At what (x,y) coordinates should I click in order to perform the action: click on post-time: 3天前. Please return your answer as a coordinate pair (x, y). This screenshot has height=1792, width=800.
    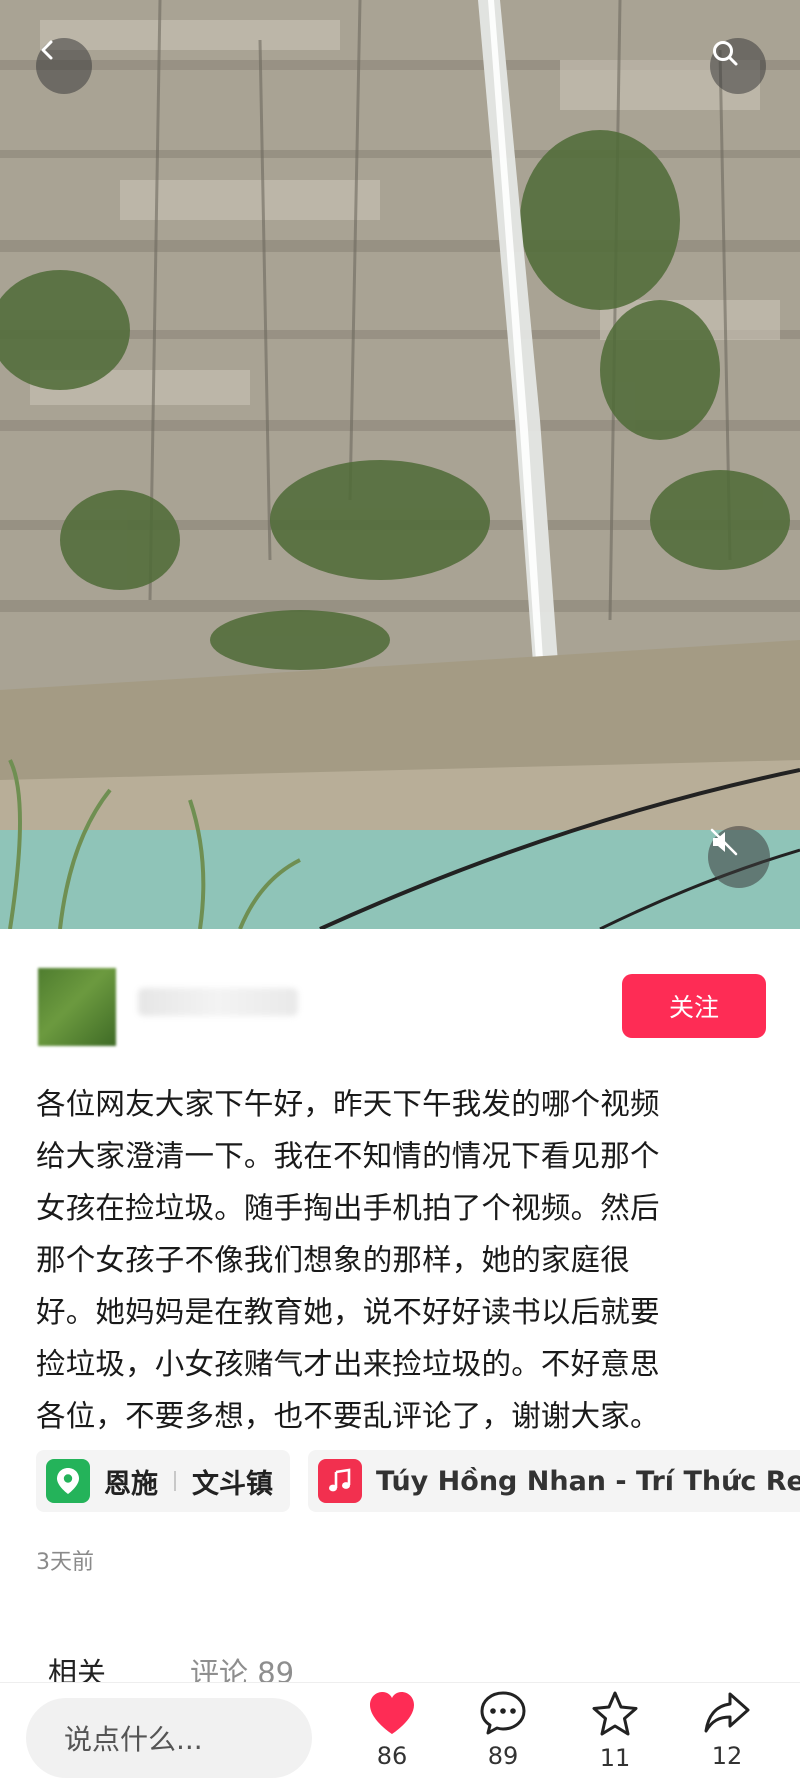
    Looking at the image, I should click on (65, 1562).